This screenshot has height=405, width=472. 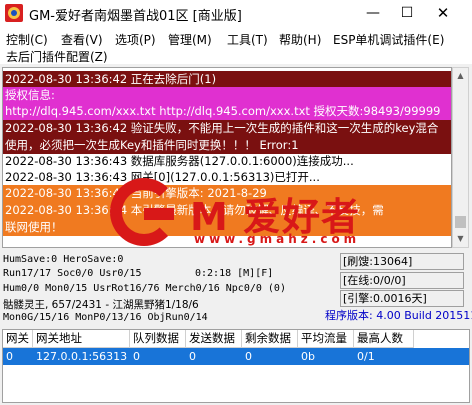 What do you see at coordinates (27, 39) in the screenshot?
I see `menu-control: 控制(C)` at bounding box center [27, 39].